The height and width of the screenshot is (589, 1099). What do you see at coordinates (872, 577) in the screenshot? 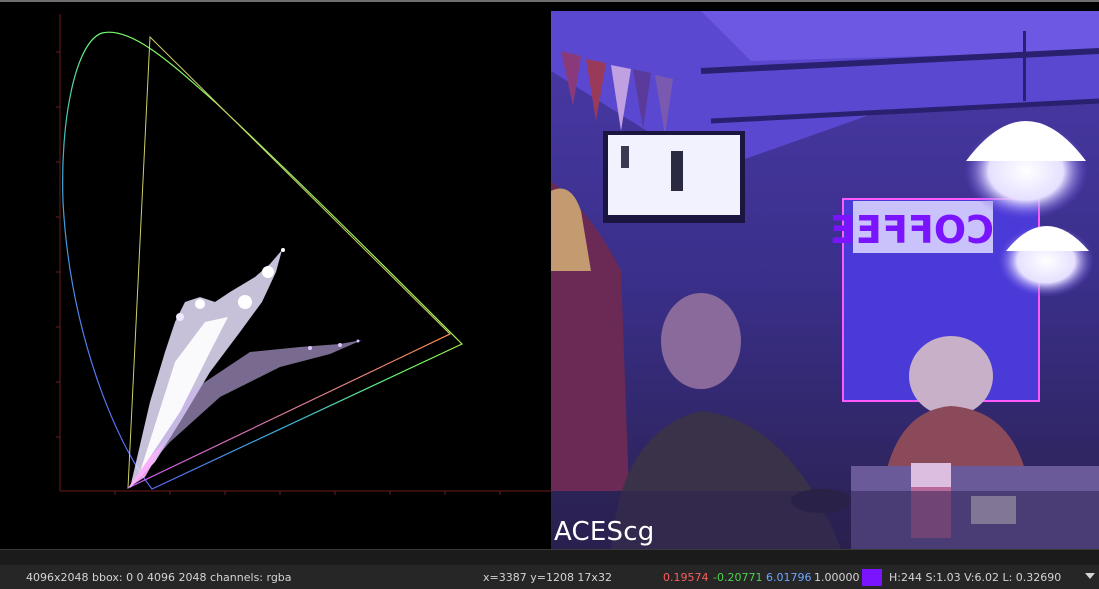
I see `pixel-color-swatch` at bounding box center [872, 577].